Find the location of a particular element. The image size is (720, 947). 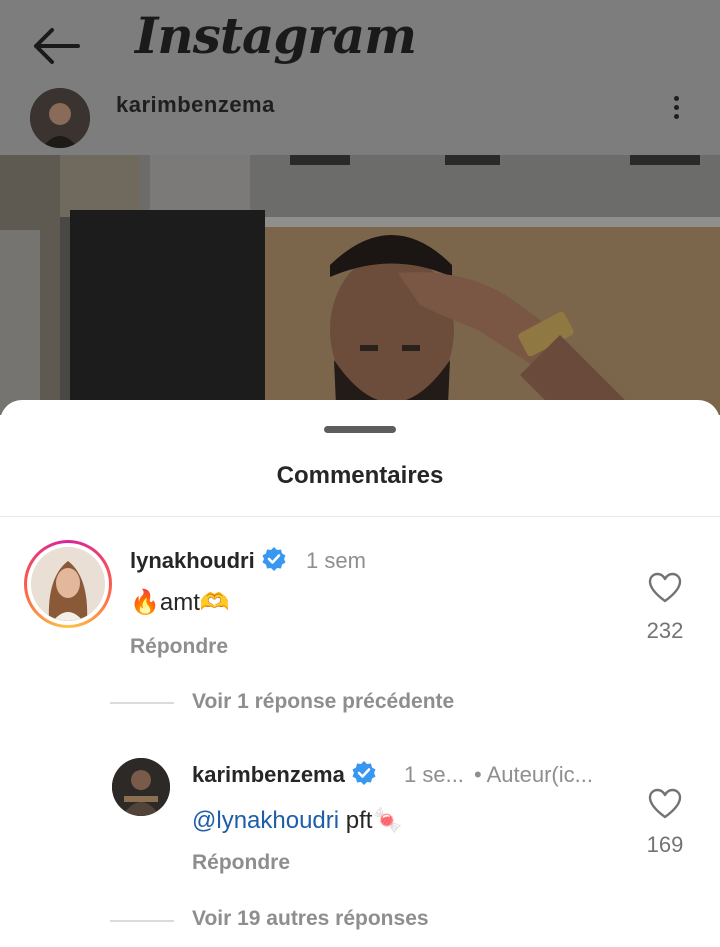

comment-username: lynakhoudri is located at coordinates (208, 560).